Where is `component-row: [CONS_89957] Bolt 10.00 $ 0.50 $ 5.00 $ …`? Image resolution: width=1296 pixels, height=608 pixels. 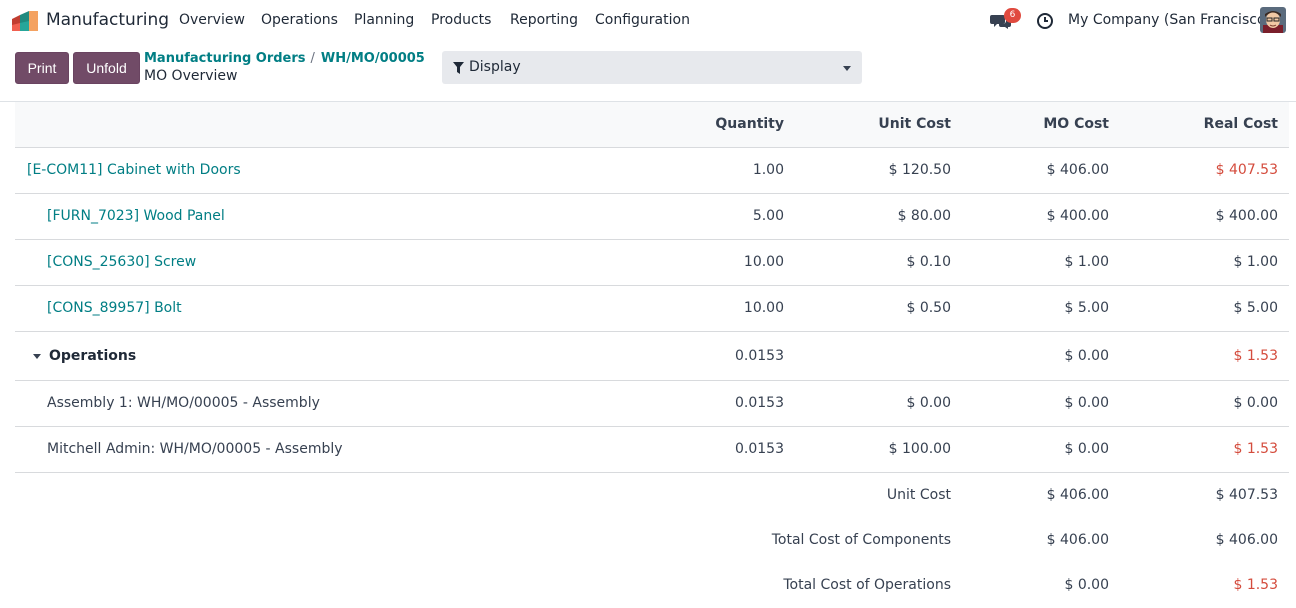 component-row: [CONS_89957] Bolt 10.00 $ 0.50 $ 5.00 $ … is located at coordinates (652, 309).